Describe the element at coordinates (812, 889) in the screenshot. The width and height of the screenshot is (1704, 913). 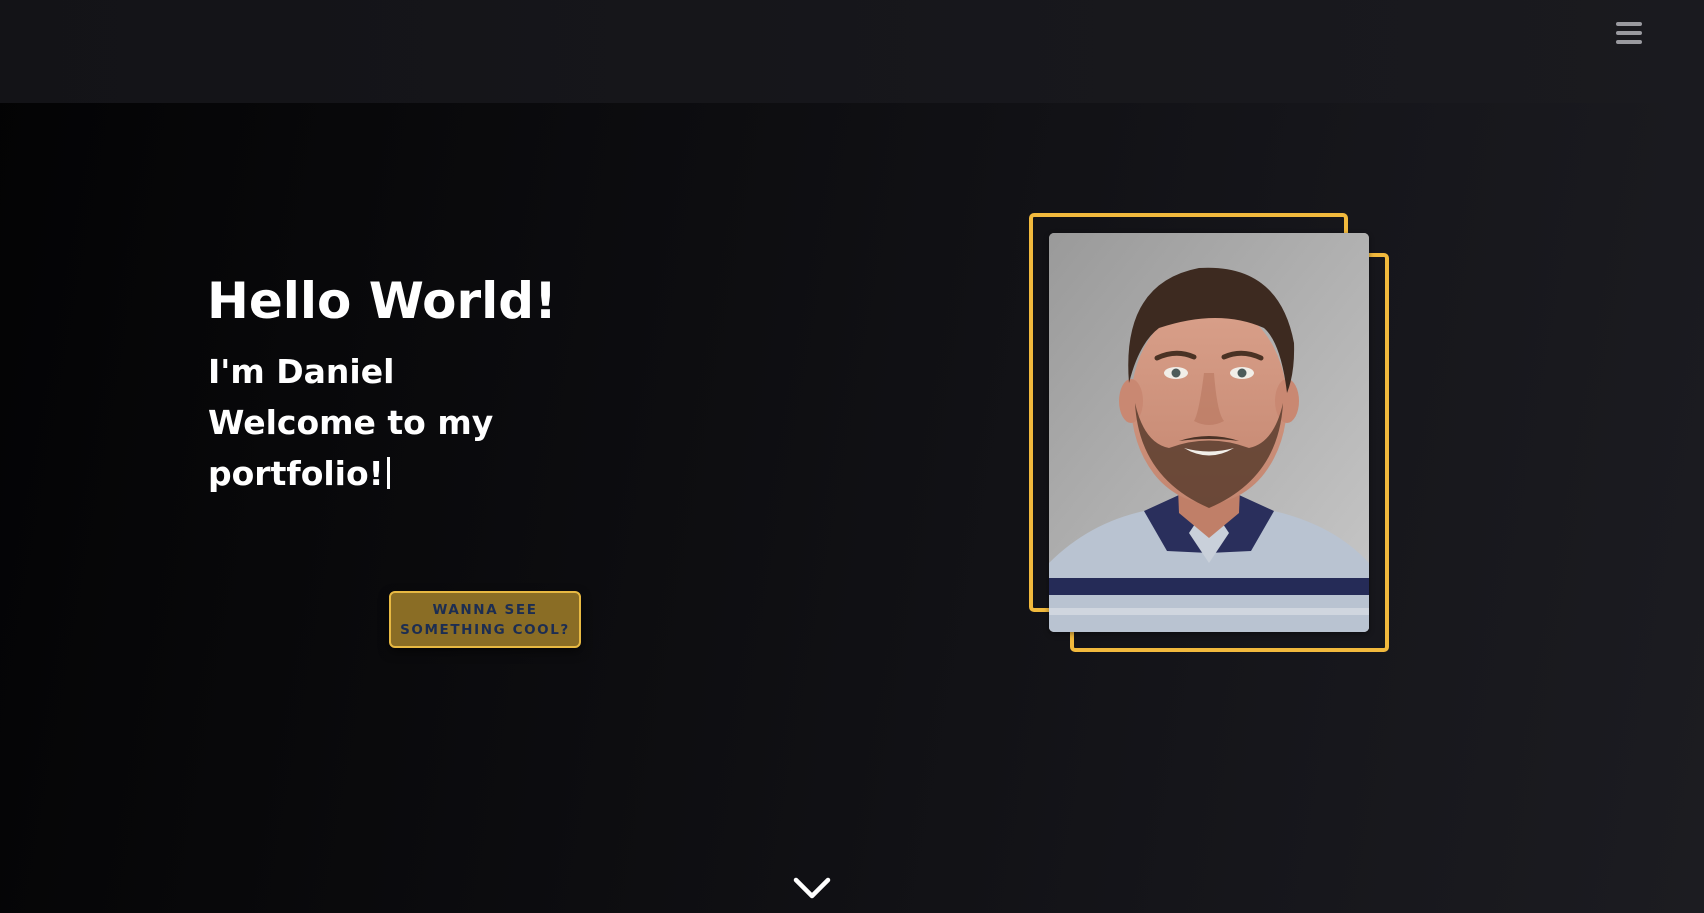
I see `chevron-down-icon` at that location.